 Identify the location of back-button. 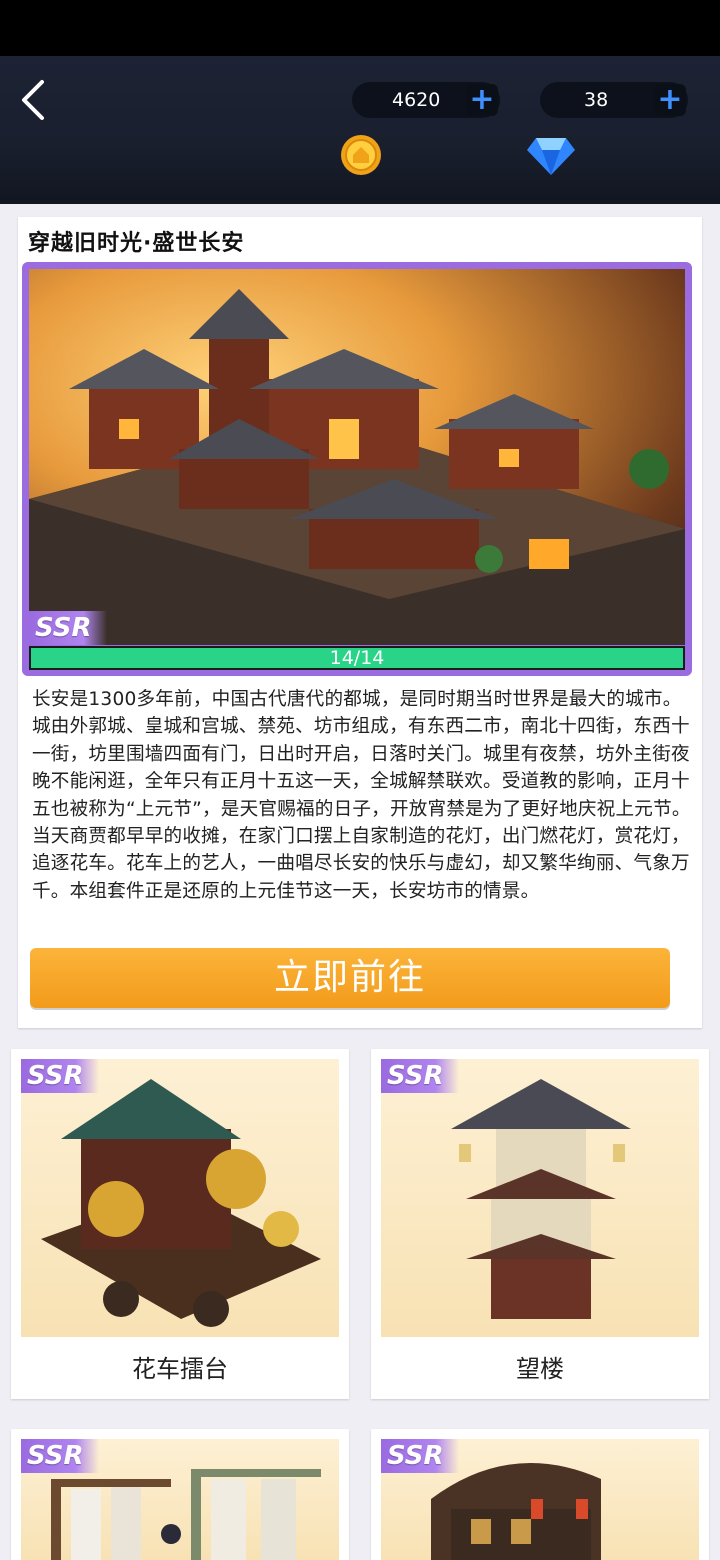
(39, 100).